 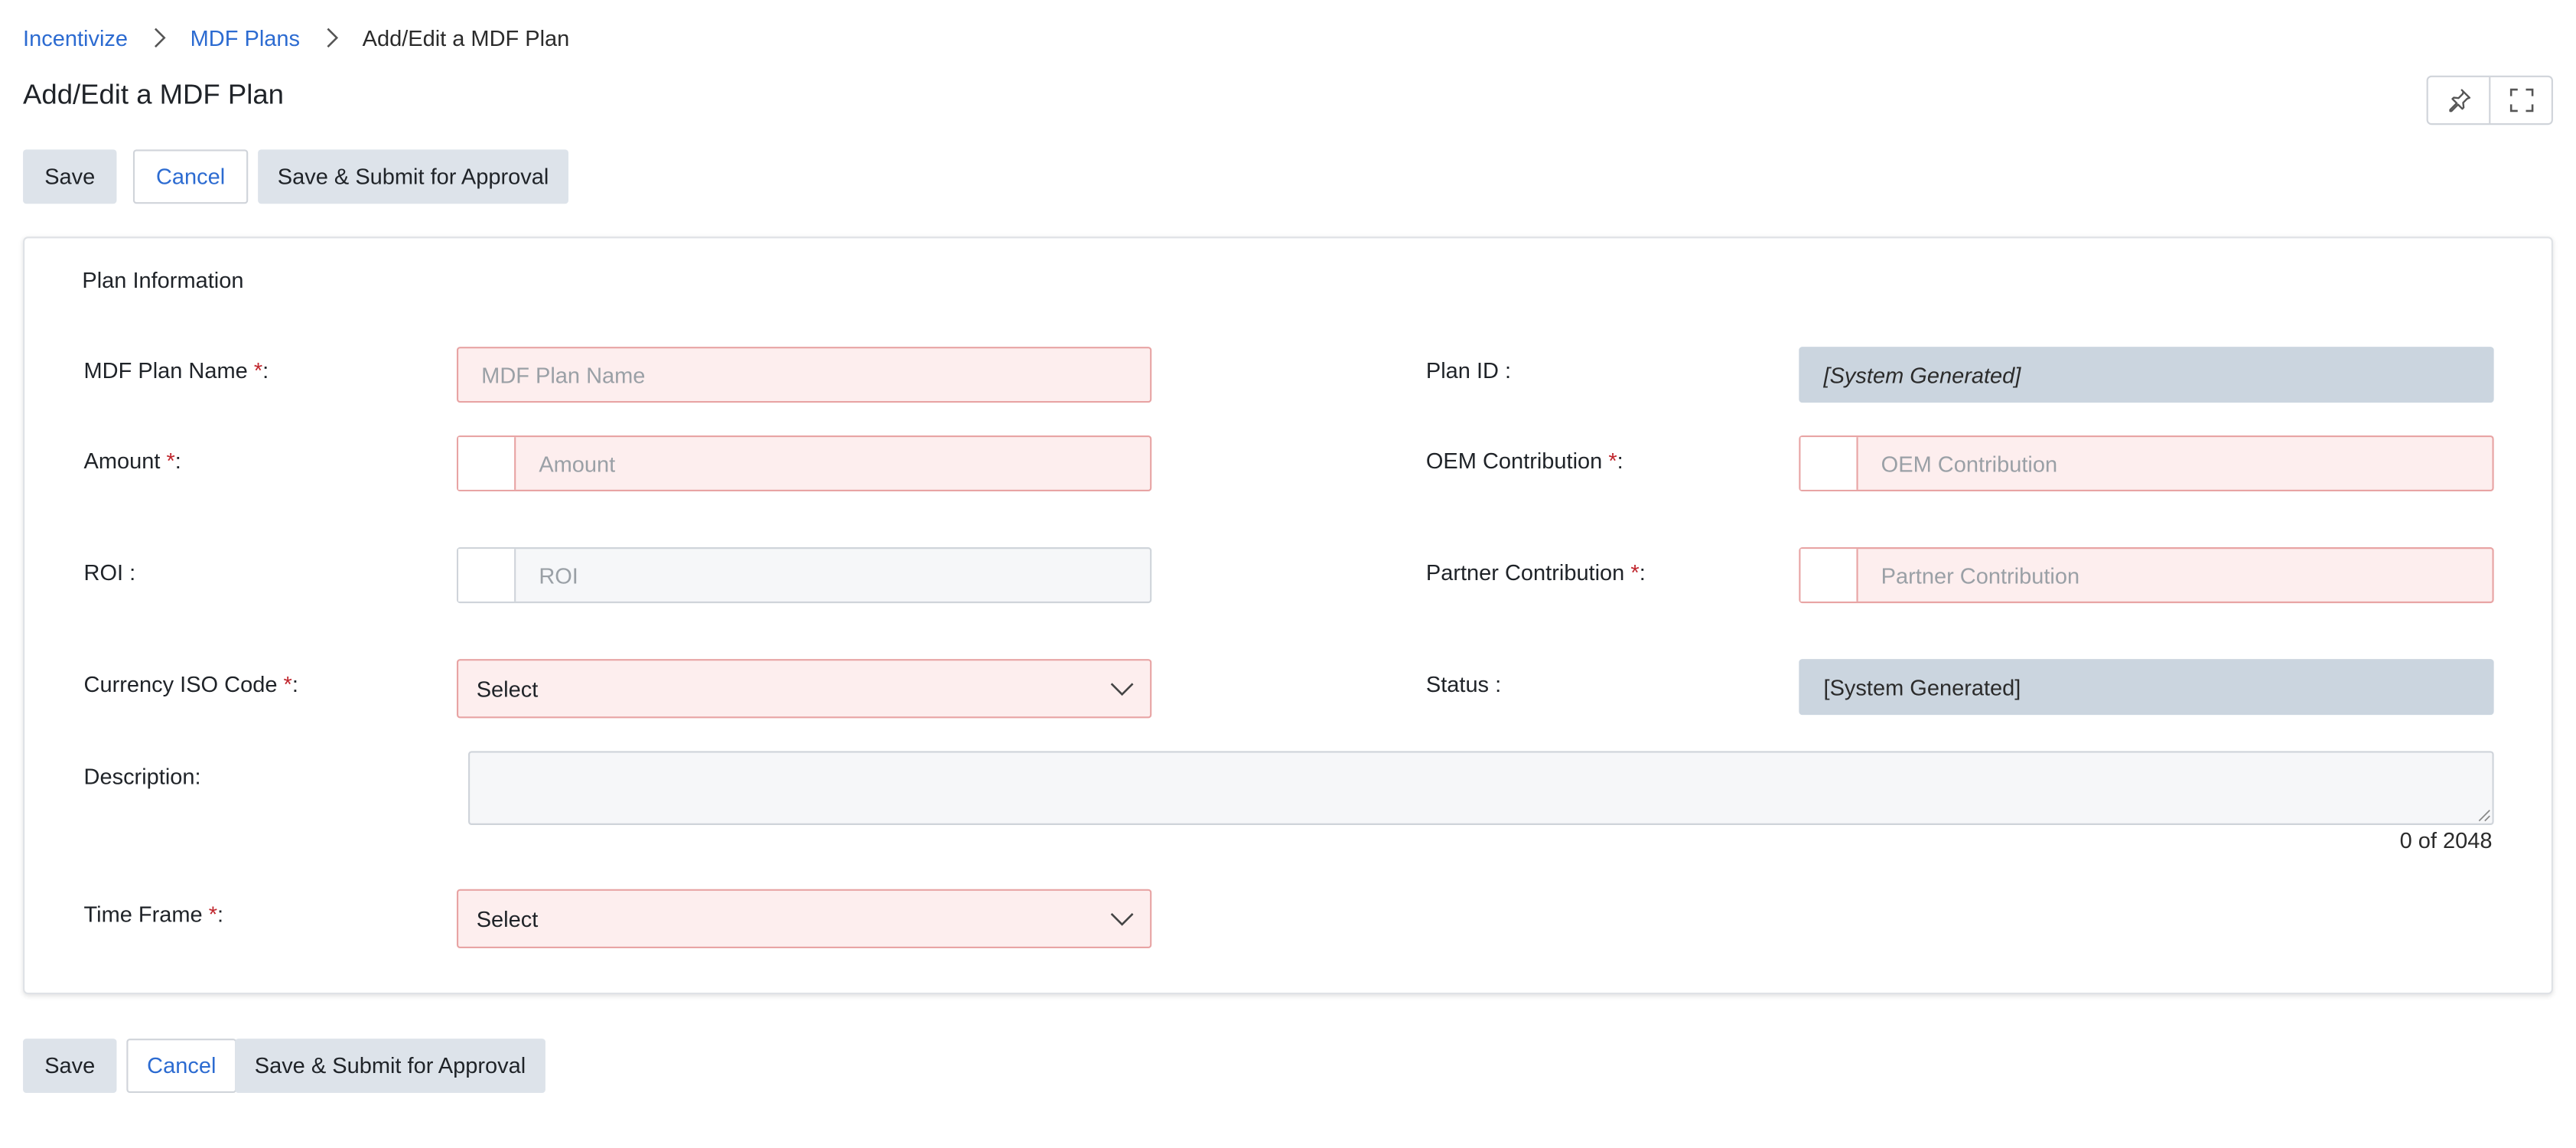 What do you see at coordinates (1829, 575) in the screenshot?
I see `partner-currency-prefix` at bounding box center [1829, 575].